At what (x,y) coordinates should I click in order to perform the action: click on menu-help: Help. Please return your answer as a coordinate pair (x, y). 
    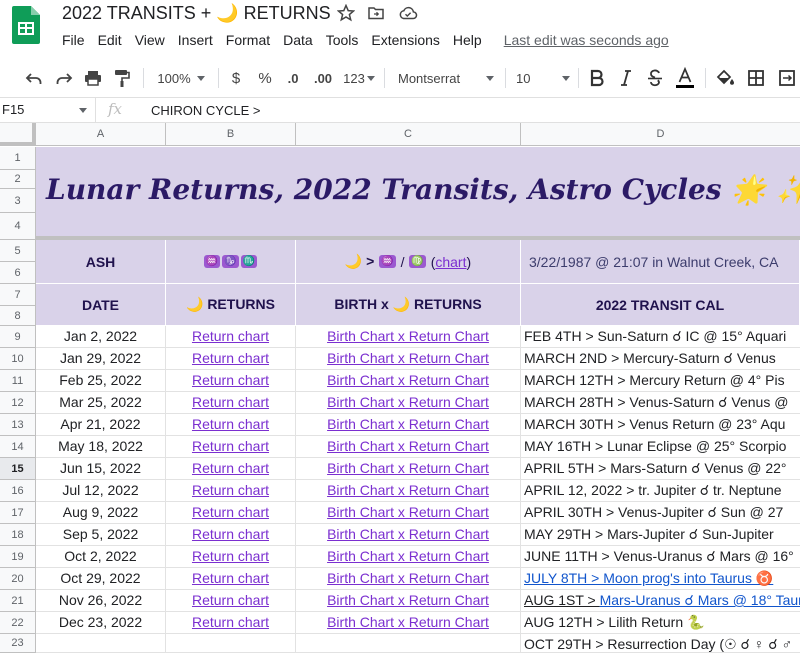
    Looking at the image, I should click on (467, 40).